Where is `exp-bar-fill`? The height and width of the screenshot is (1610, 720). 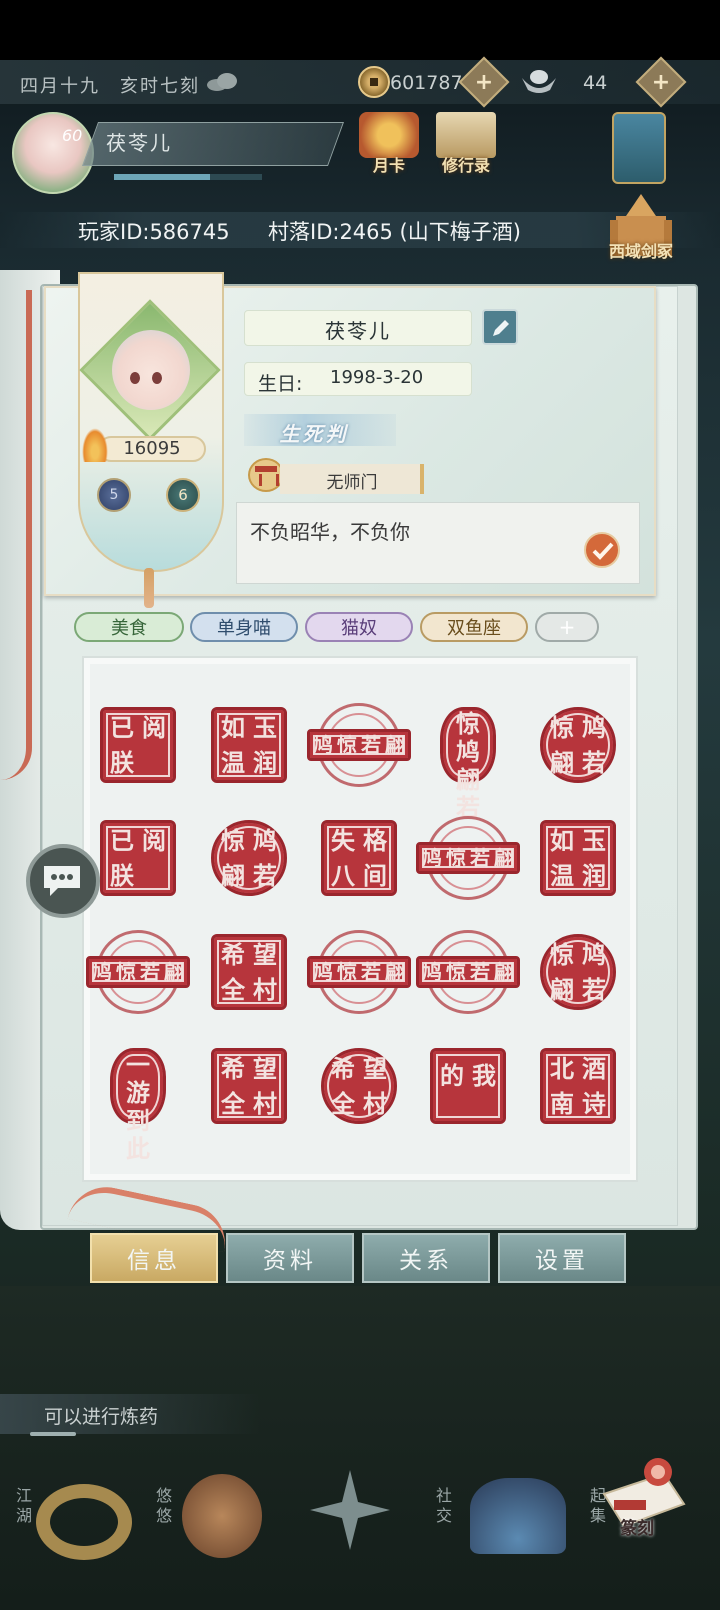
exp-bar-fill is located at coordinates (162, 177).